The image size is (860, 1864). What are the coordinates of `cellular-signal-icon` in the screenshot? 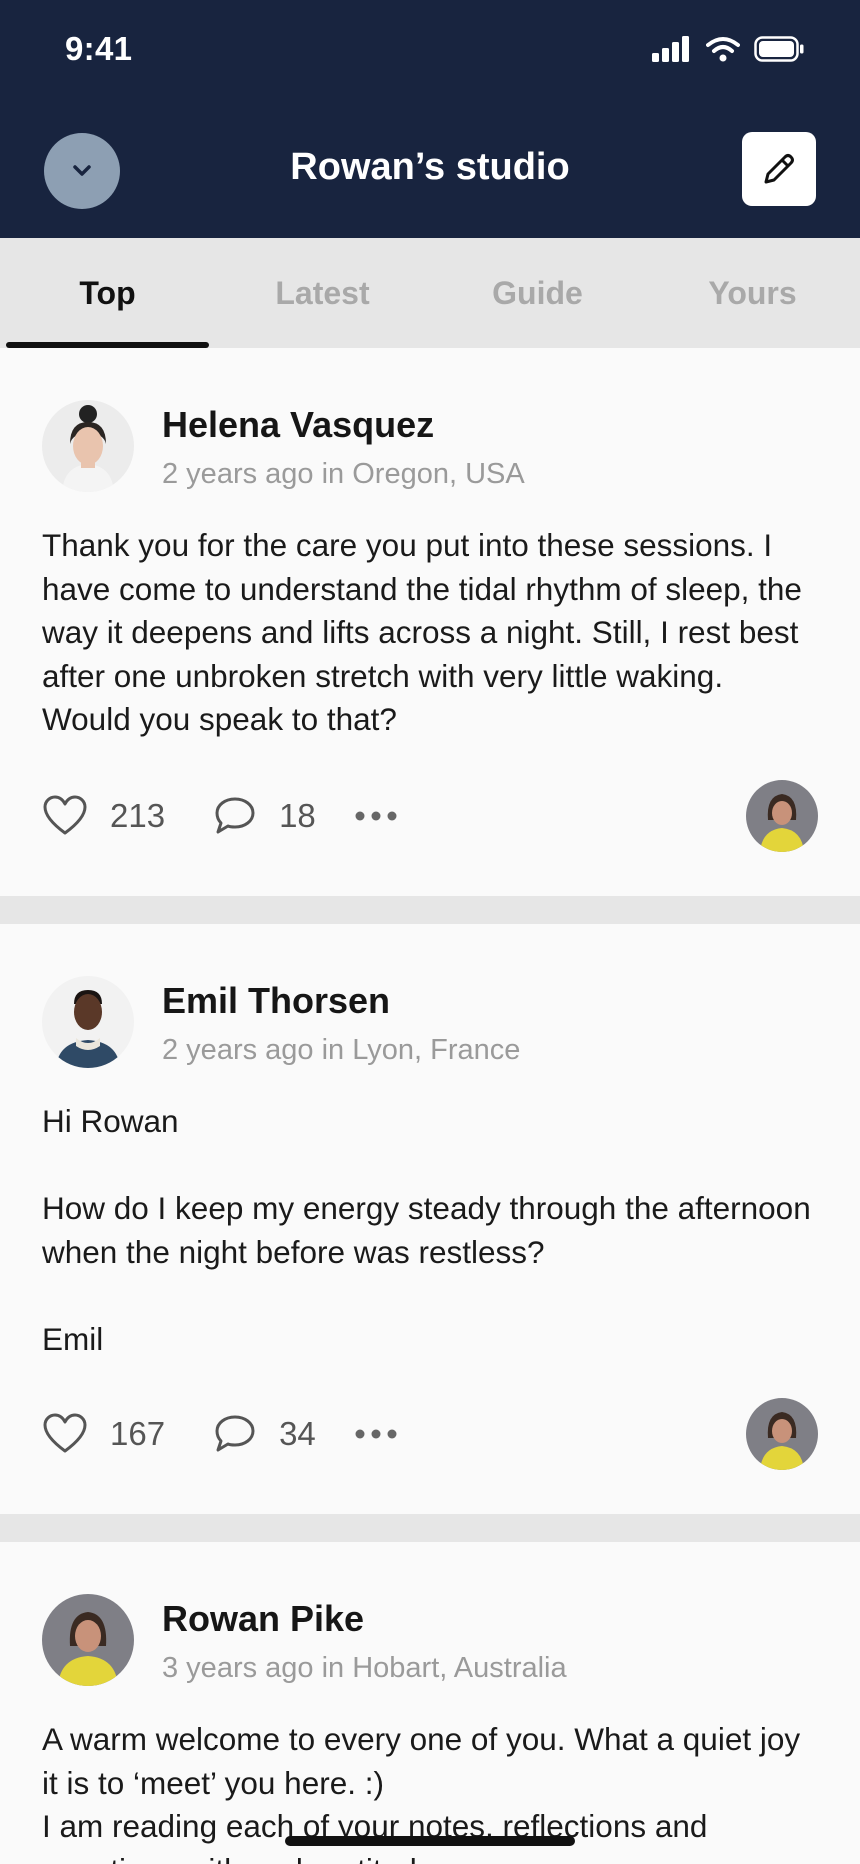 It's located at (670, 49).